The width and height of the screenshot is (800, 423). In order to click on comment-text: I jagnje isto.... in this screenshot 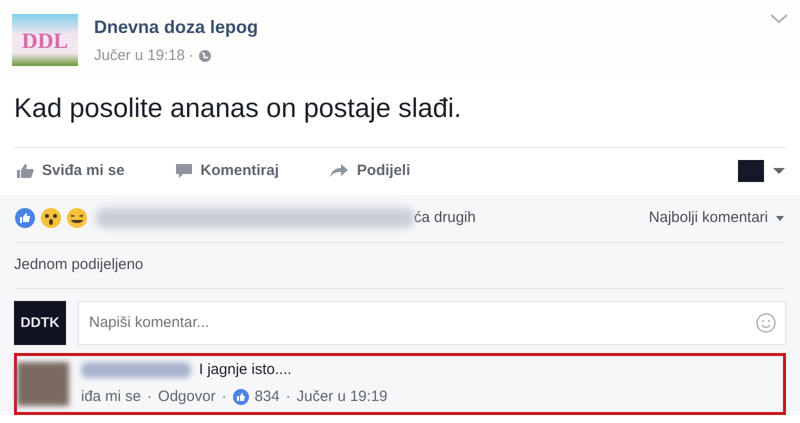, I will do `click(245, 370)`.